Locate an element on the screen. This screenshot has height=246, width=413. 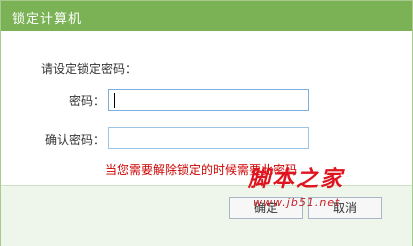
password-input is located at coordinates (208, 100).